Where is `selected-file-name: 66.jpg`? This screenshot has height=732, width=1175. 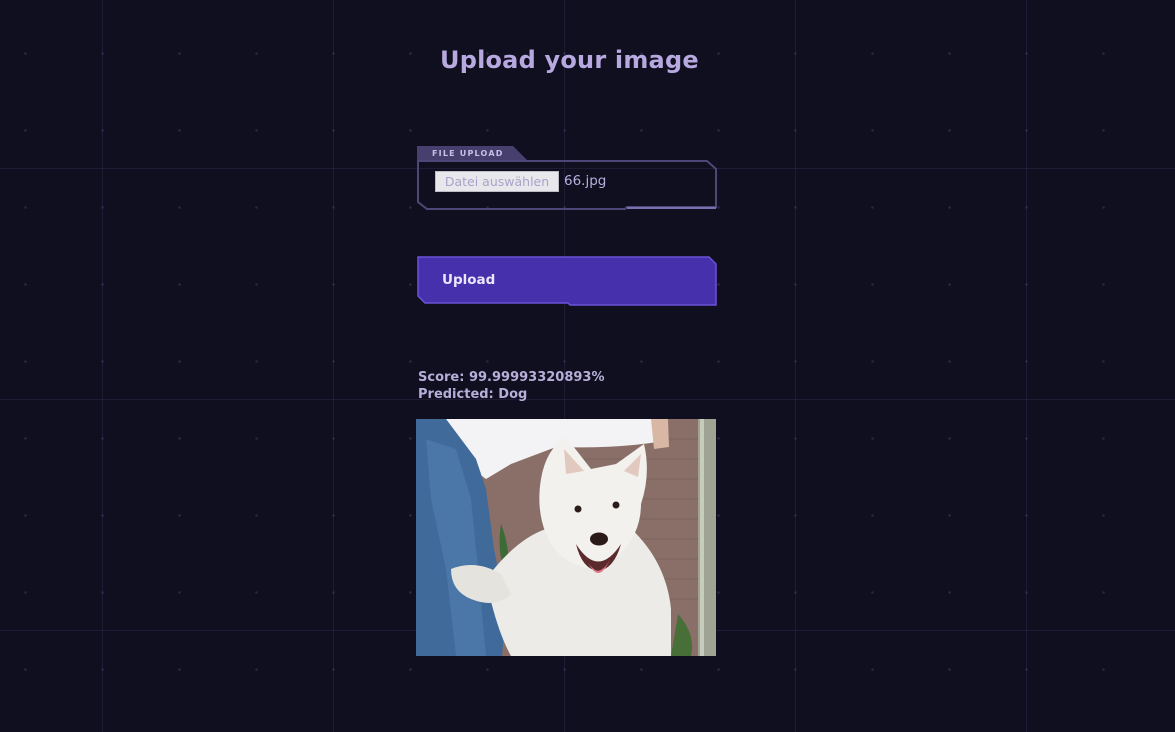 selected-file-name: 66.jpg is located at coordinates (585, 181).